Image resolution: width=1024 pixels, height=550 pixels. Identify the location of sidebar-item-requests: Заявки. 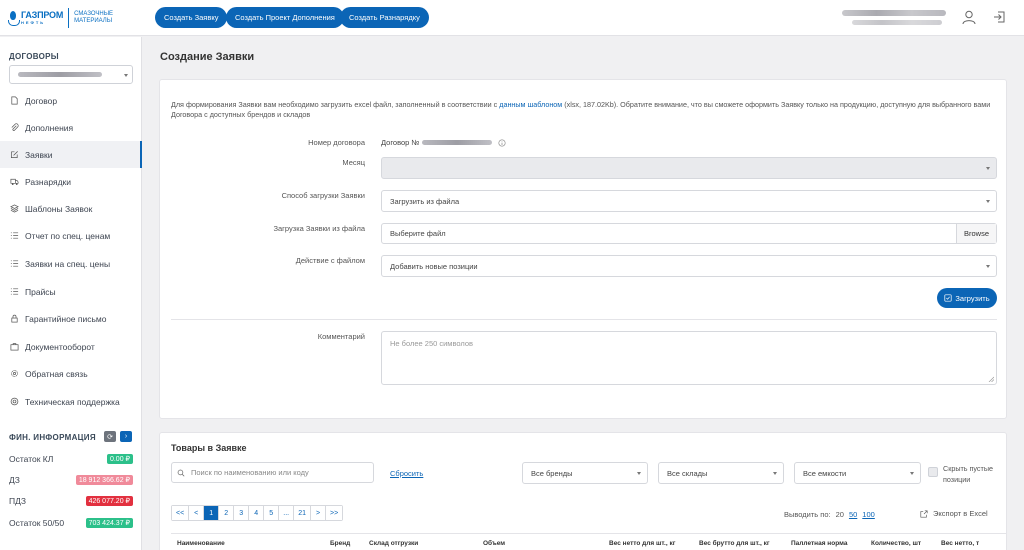
(71, 154).